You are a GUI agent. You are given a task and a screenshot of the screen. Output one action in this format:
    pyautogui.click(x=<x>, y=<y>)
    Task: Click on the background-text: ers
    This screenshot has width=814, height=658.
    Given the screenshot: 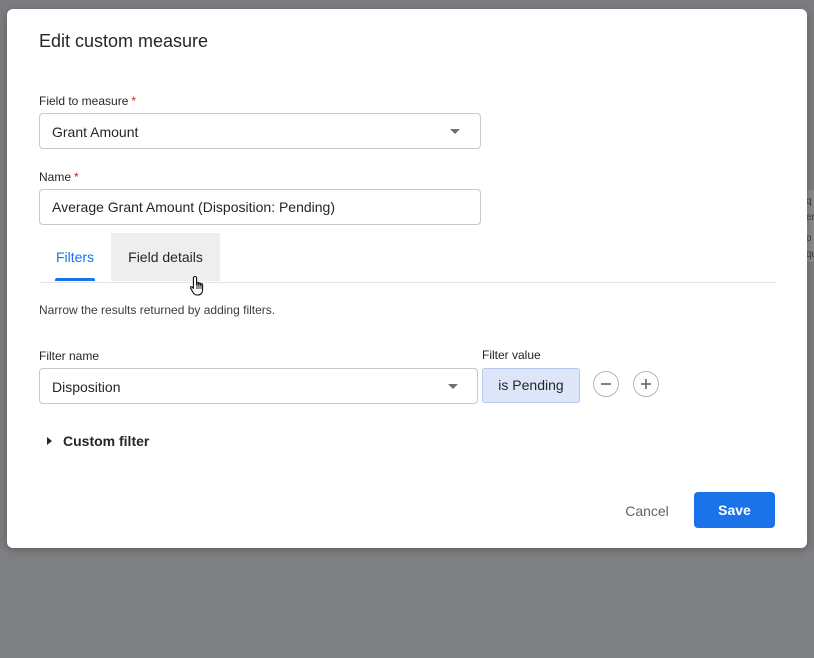 What is the action you would take?
    pyautogui.click(x=810, y=217)
    